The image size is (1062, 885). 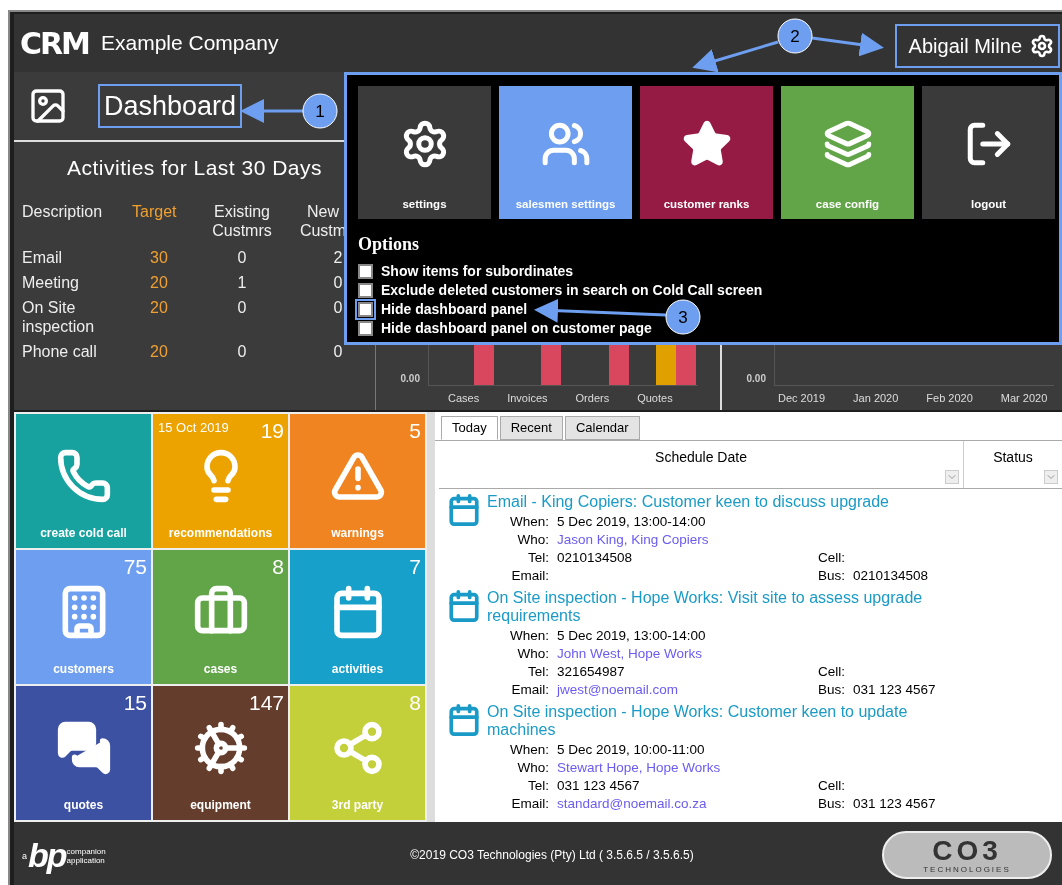 I want to click on menu-tile: logout, so click(x=988, y=152).